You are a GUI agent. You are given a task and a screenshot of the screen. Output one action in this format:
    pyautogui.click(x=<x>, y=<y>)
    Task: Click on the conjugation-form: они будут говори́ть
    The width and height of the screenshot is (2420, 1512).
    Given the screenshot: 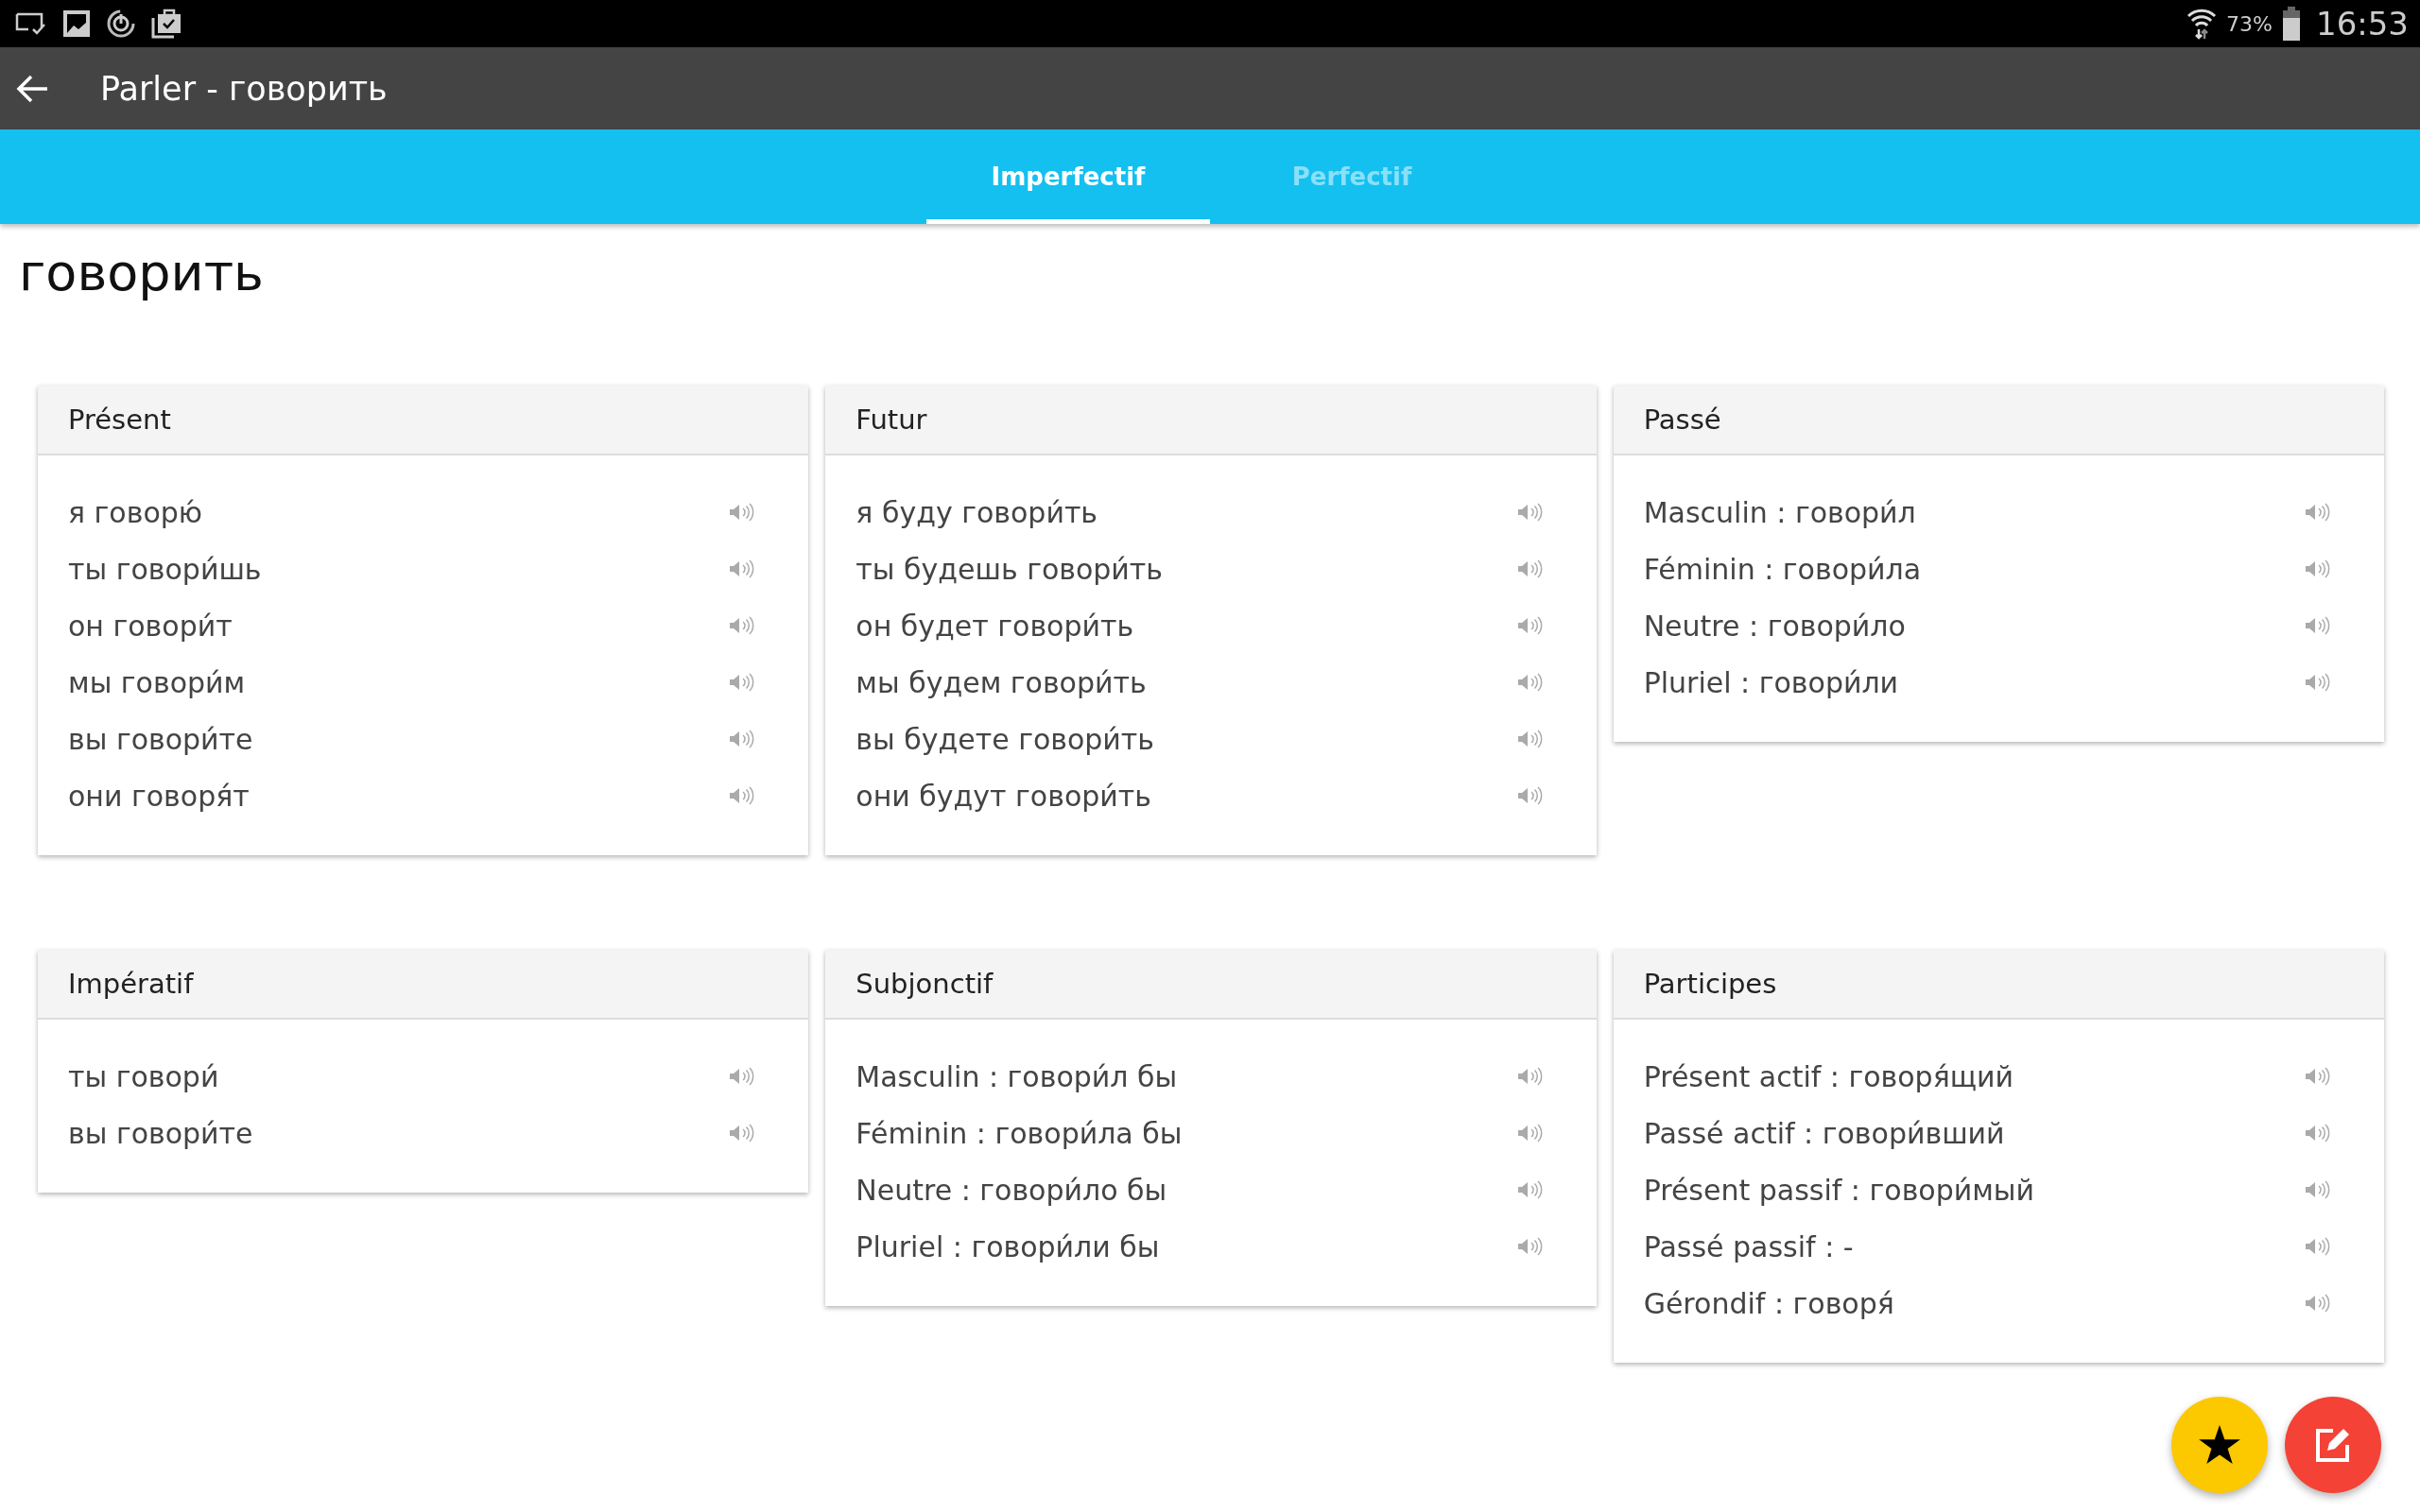 What is the action you would take?
    pyautogui.click(x=1004, y=796)
    